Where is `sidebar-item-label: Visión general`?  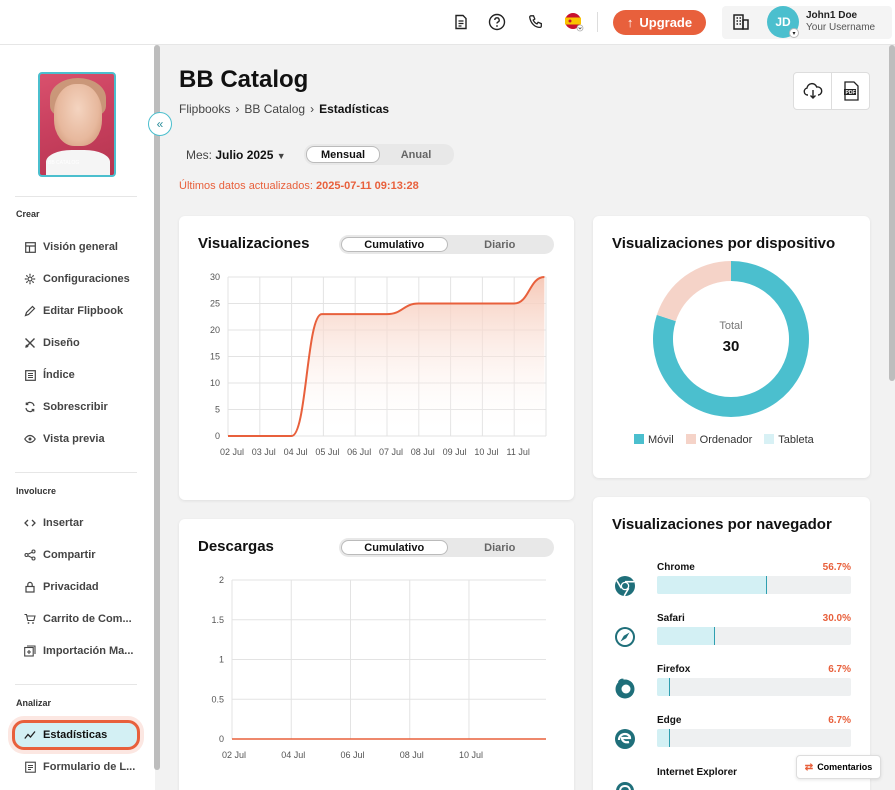 sidebar-item-label: Visión general is located at coordinates (80, 247).